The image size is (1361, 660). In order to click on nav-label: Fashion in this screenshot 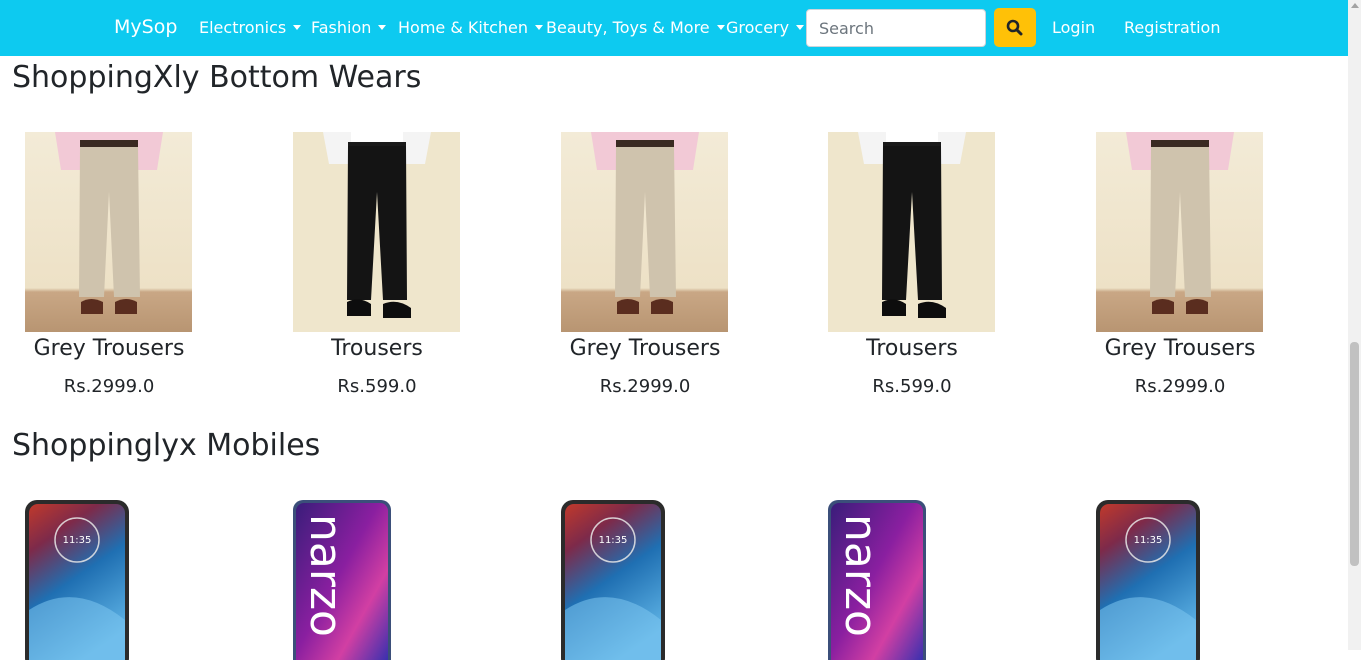, I will do `click(341, 27)`.